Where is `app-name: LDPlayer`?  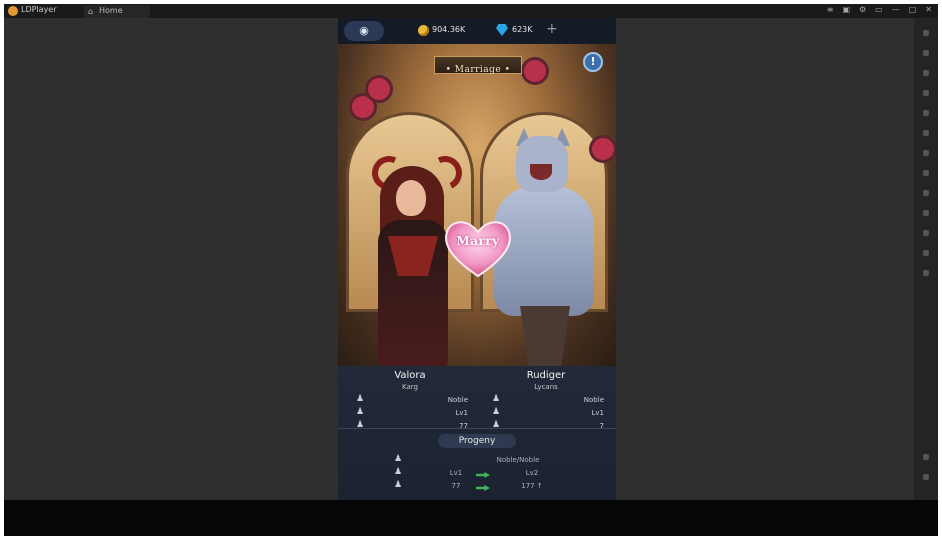 app-name: LDPlayer is located at coordinates (39, 9).